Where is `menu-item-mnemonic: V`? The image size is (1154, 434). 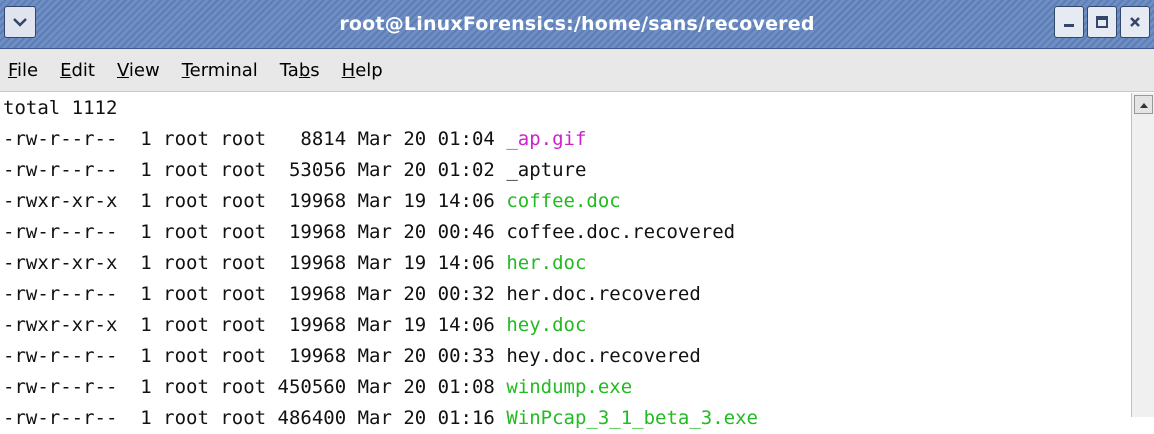
menu-item-mnemonic: V is located at coordinates (122, 70).